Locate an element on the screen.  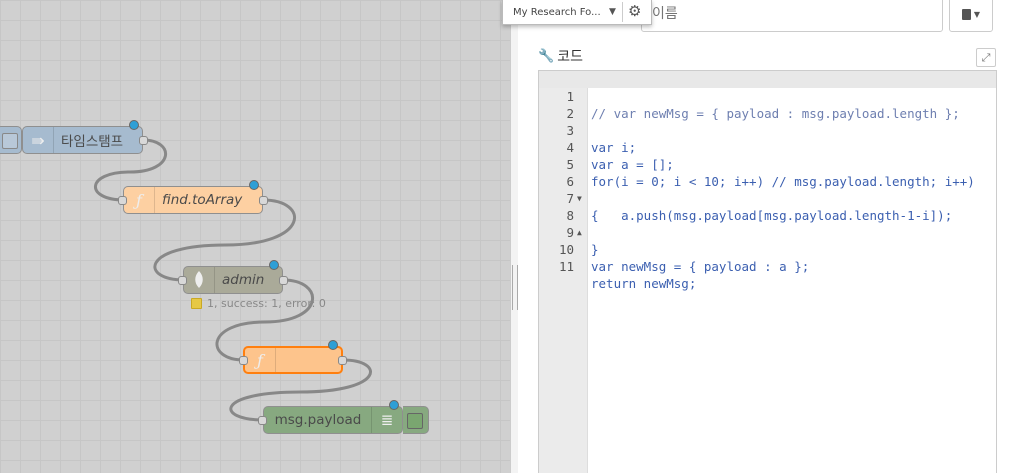
library-button: ▼ is located at coordinates (971, 16).